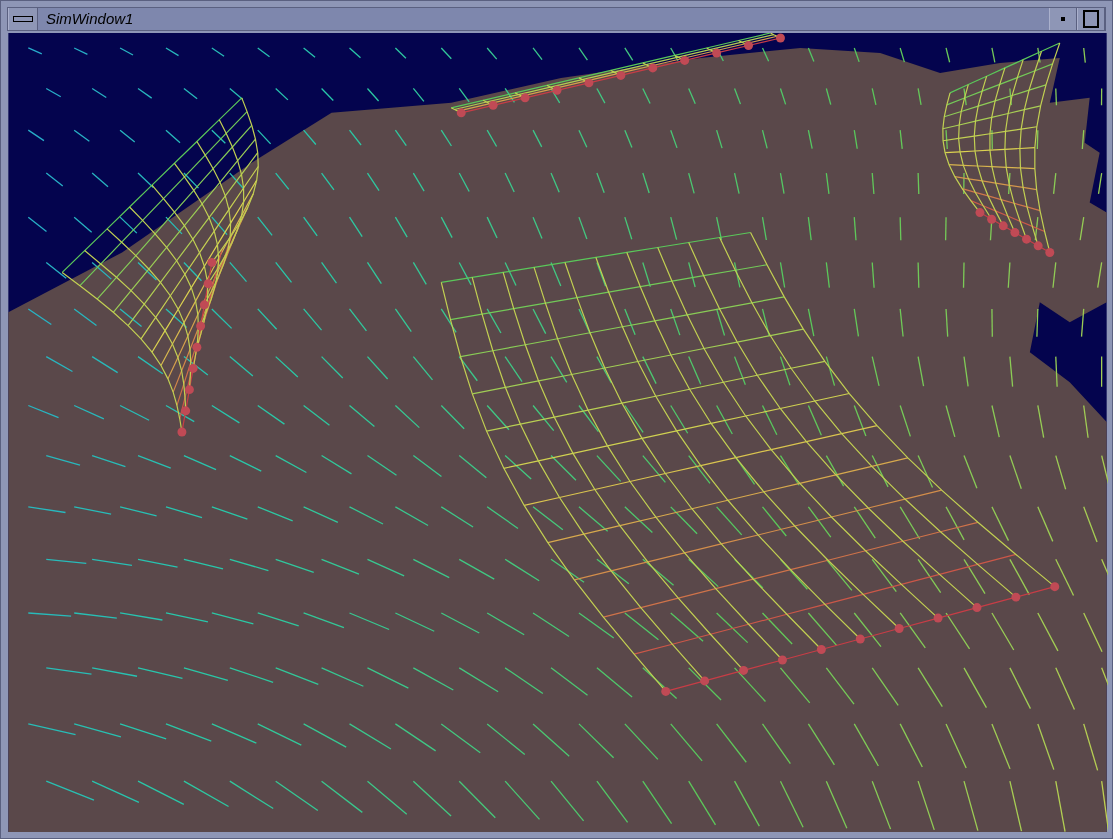 The height and width of the screenshot is (839, 1113). What do you see at coordinates (1063, 19) in the screenshot?
I see `minimize-button` at bounding box center [1063, 19].